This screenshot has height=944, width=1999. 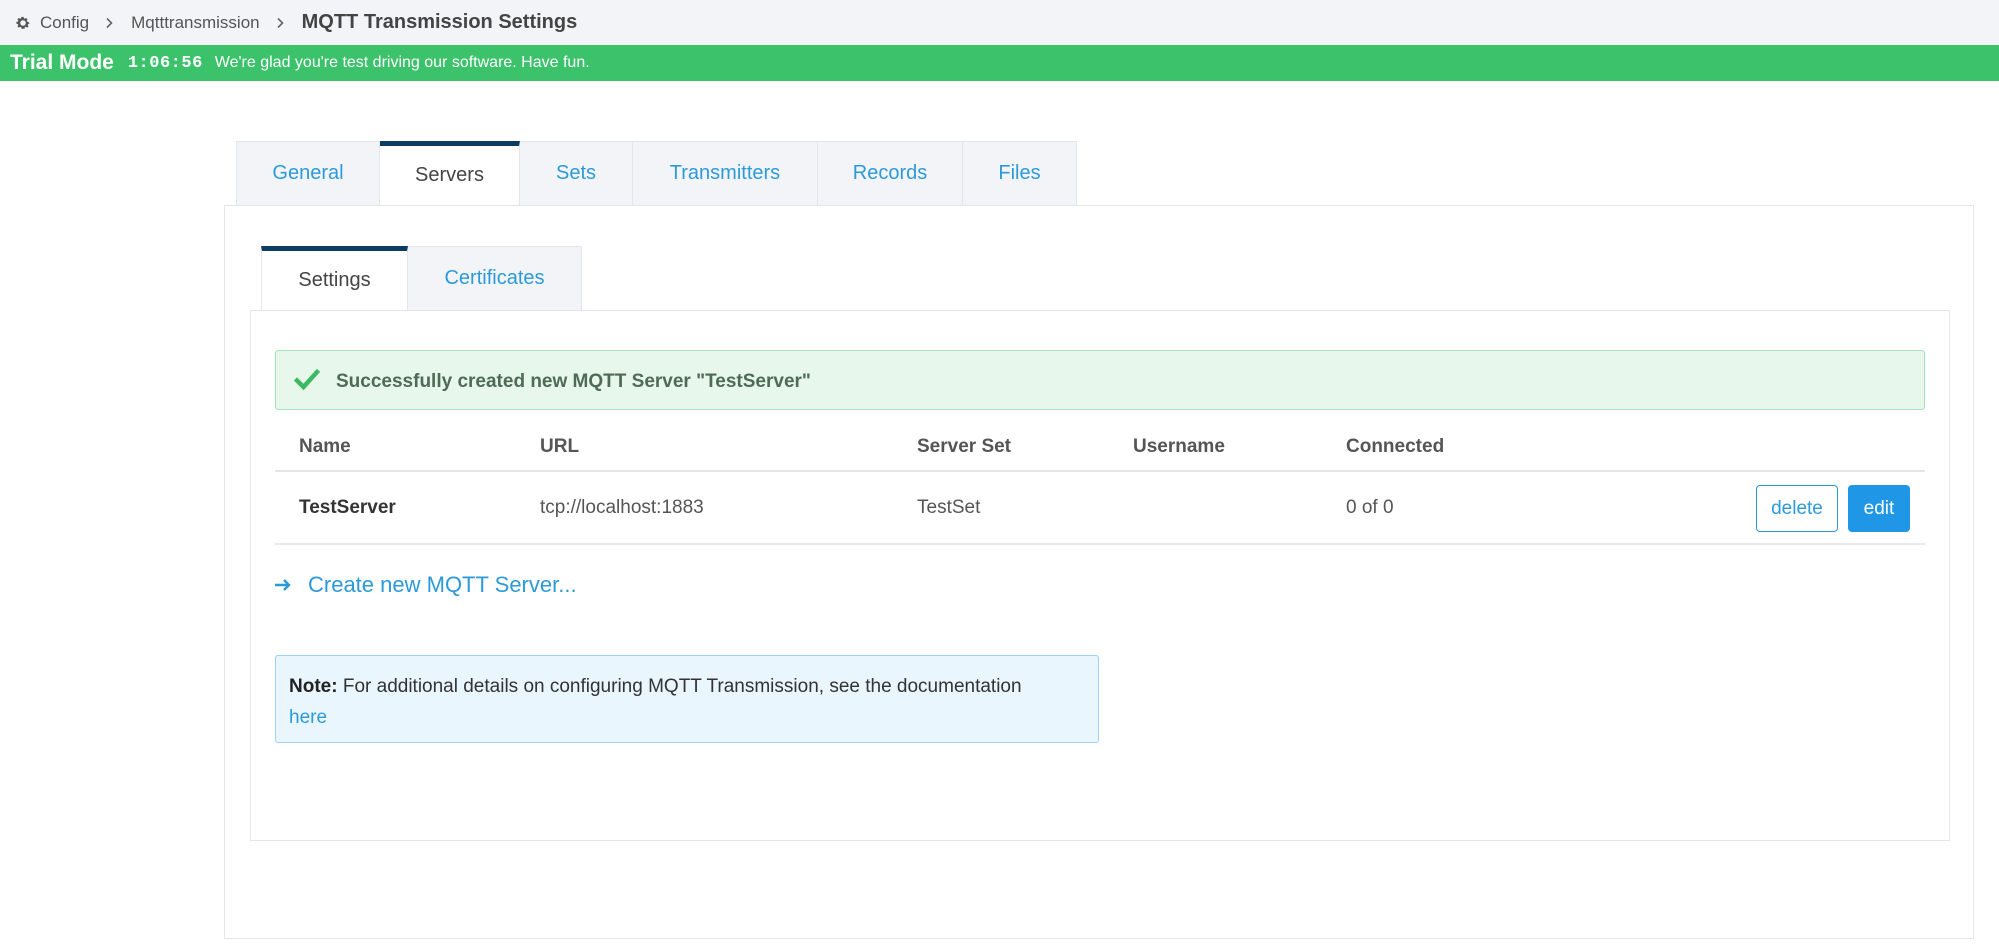 What do you see at coordinates (313, 686) in the screenshot?
I see `note-label: Note:` at bounding box center [313, 686].